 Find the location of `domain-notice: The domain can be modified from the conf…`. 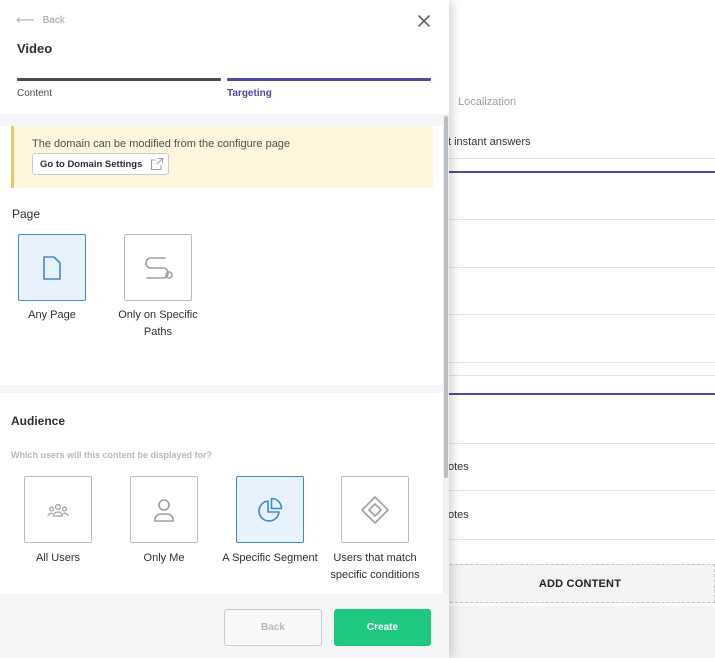

domain-notice: The domain can be modified from the conf… is located at coordinates (222, 157).